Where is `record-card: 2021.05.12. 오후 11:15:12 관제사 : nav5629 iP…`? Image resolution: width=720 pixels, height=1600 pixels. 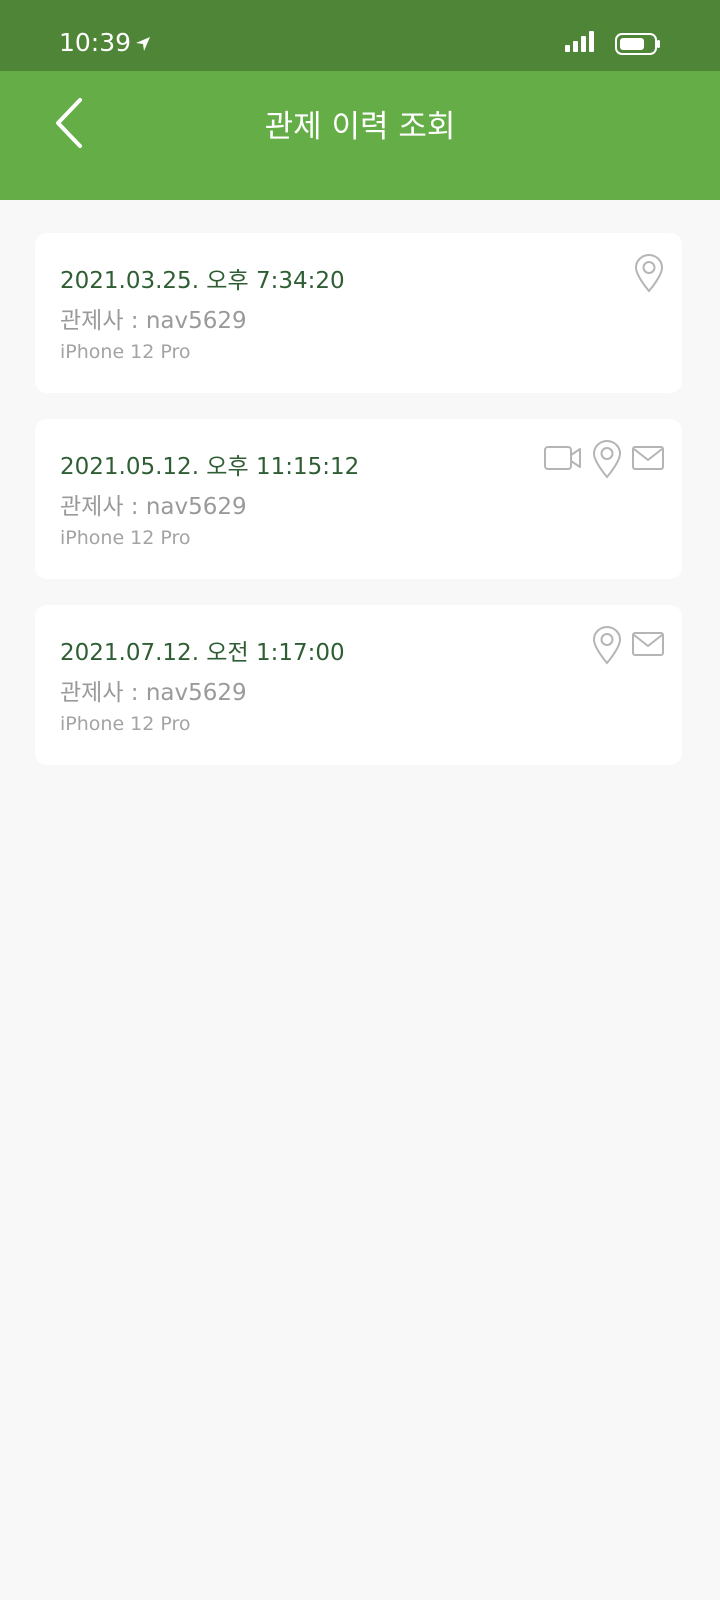 record-card: 2021.05.12. 오후 11:15:12 관제사 : nav5629 iP… is located at coordinates (358, 499).